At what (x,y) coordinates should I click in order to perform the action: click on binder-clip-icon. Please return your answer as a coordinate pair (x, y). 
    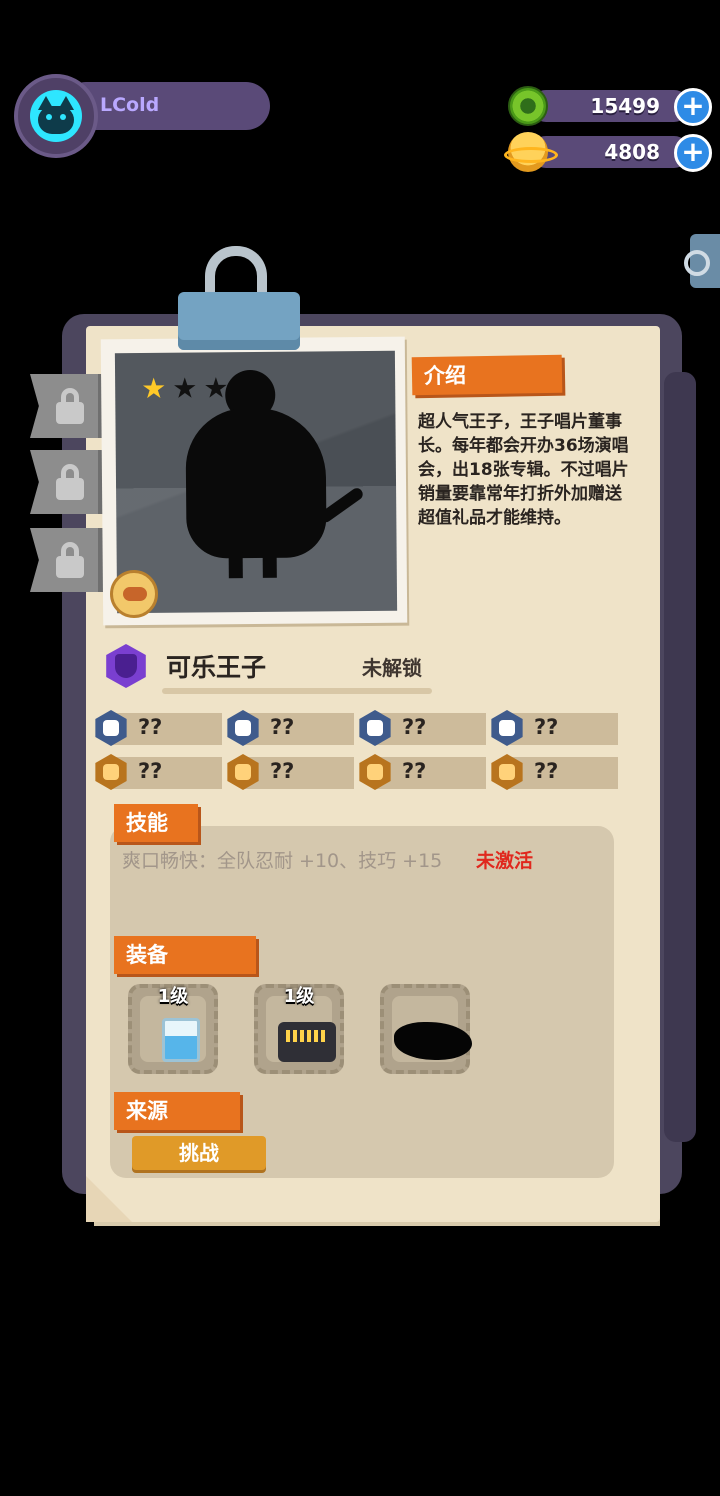
    Looking at the image, I should click on (239, 321).